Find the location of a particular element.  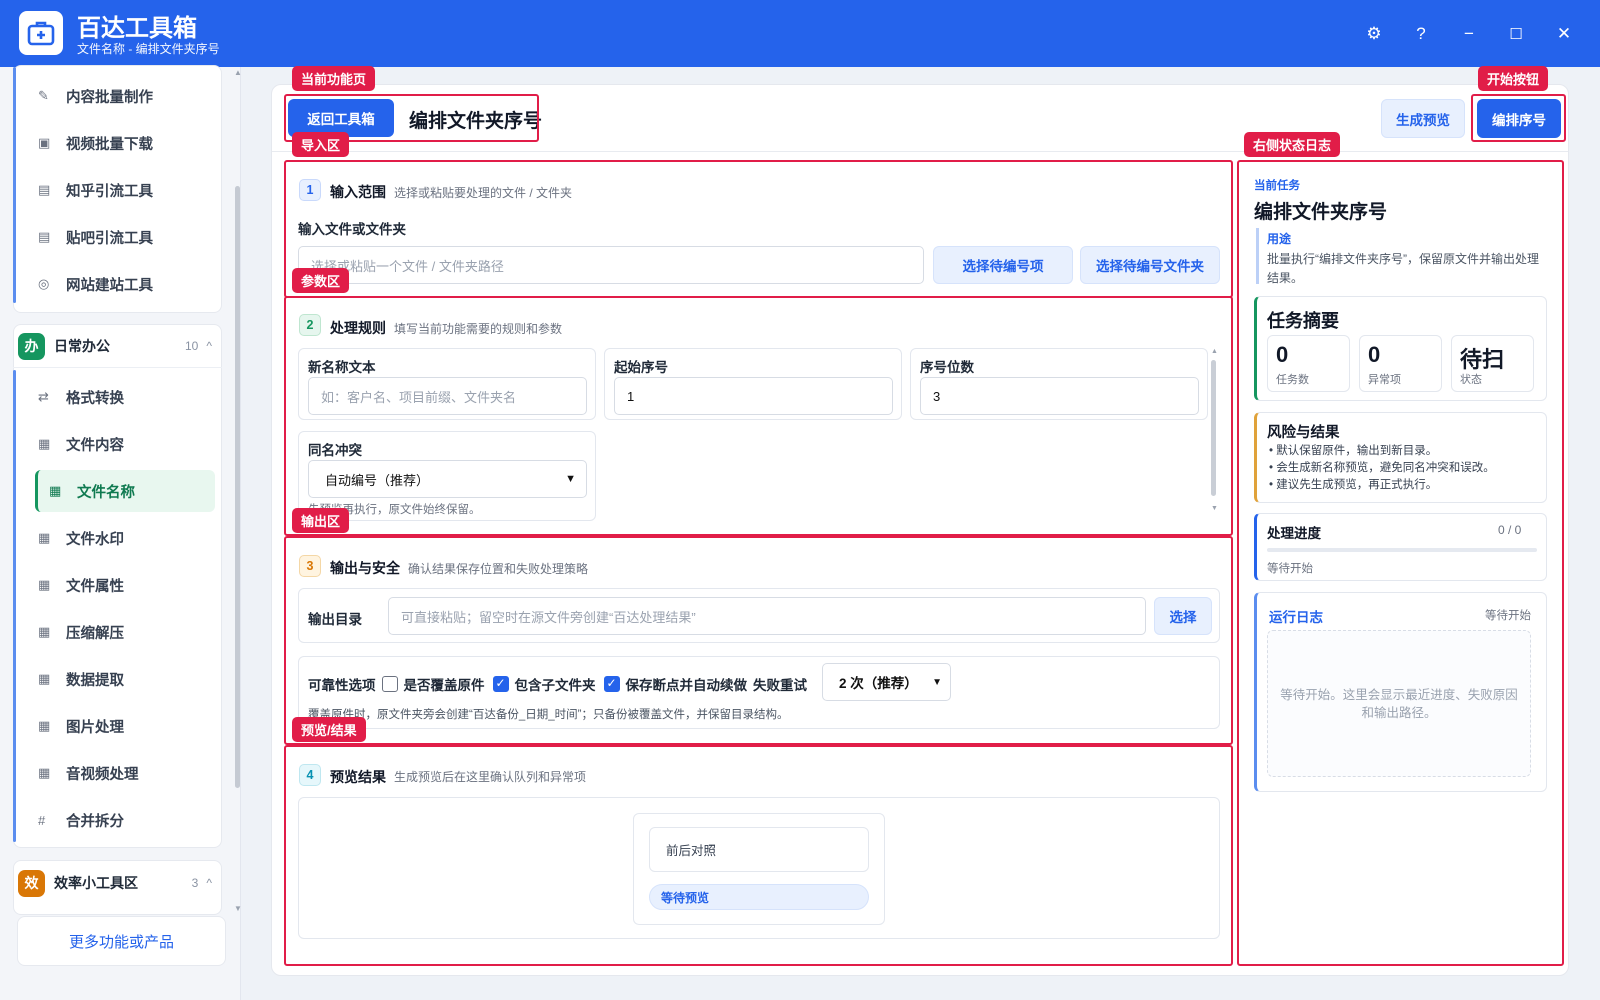

sidebar-item-label: 网站建站工具 is located at coordinates (109, 285).